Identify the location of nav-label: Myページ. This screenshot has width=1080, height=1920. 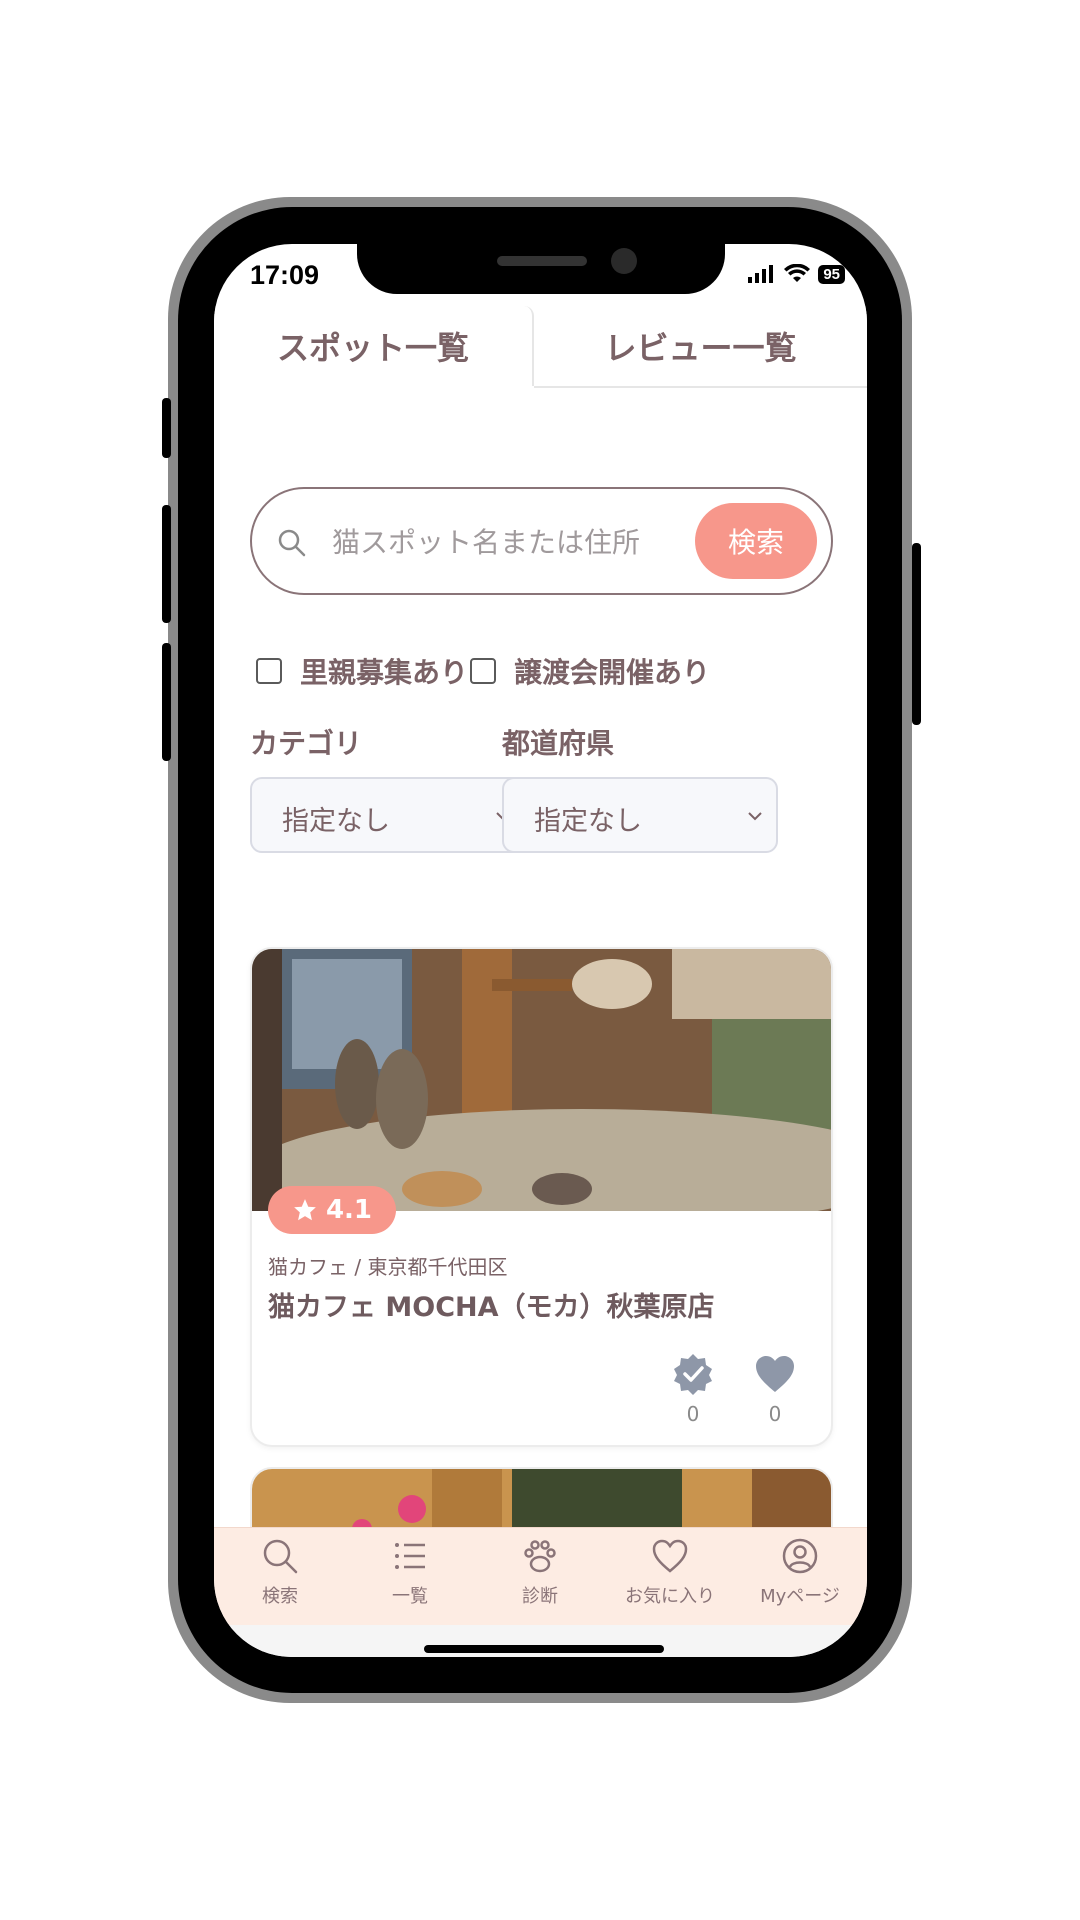
(800, 1596).